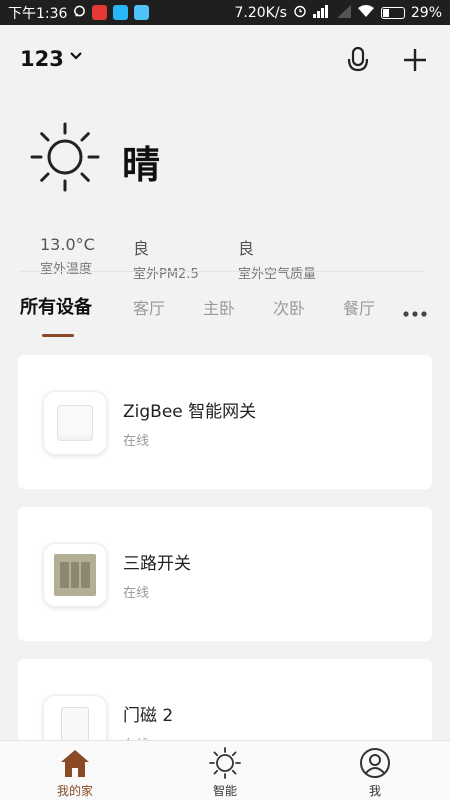  What do you see at coordinates (225, 699) in the screenshot?
I see `device-card-door-sensor: 门磁 2 在线` at bounding box center [225, 699].